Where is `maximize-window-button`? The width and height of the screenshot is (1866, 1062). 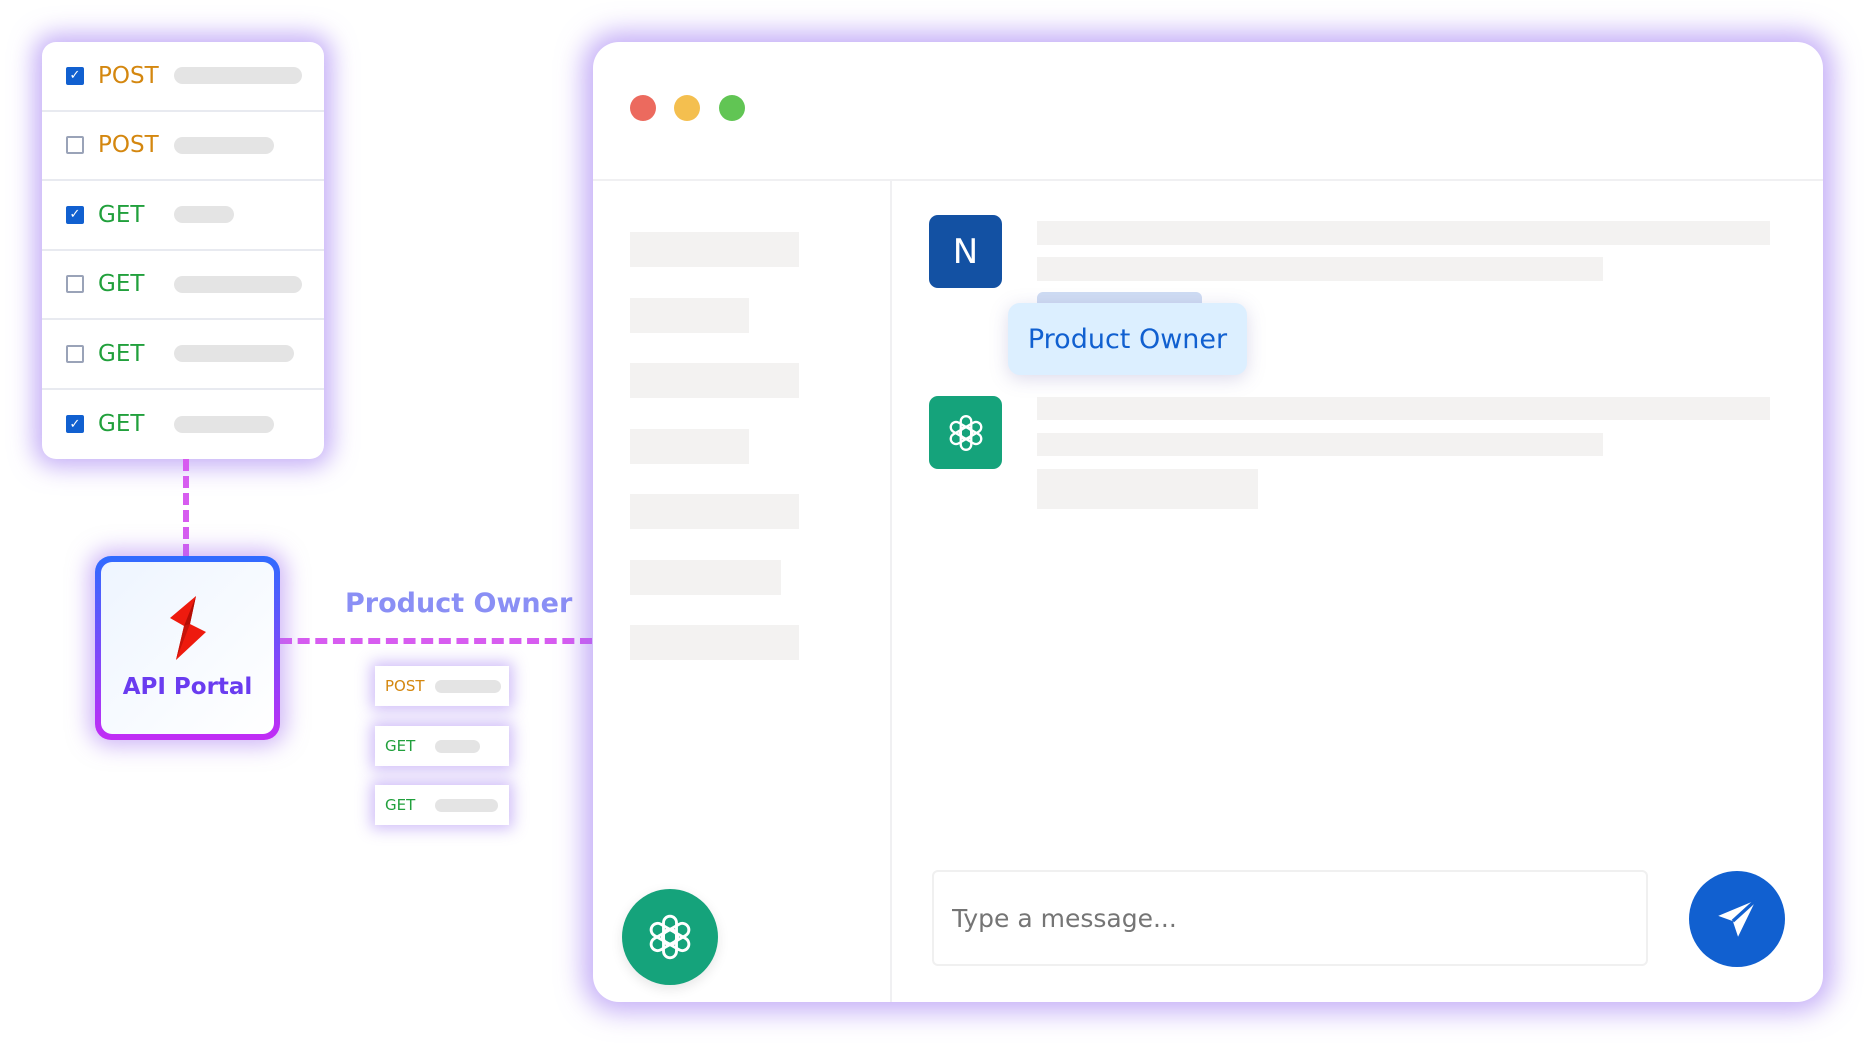 maximize-window-button is located at coordinates (732, 108).